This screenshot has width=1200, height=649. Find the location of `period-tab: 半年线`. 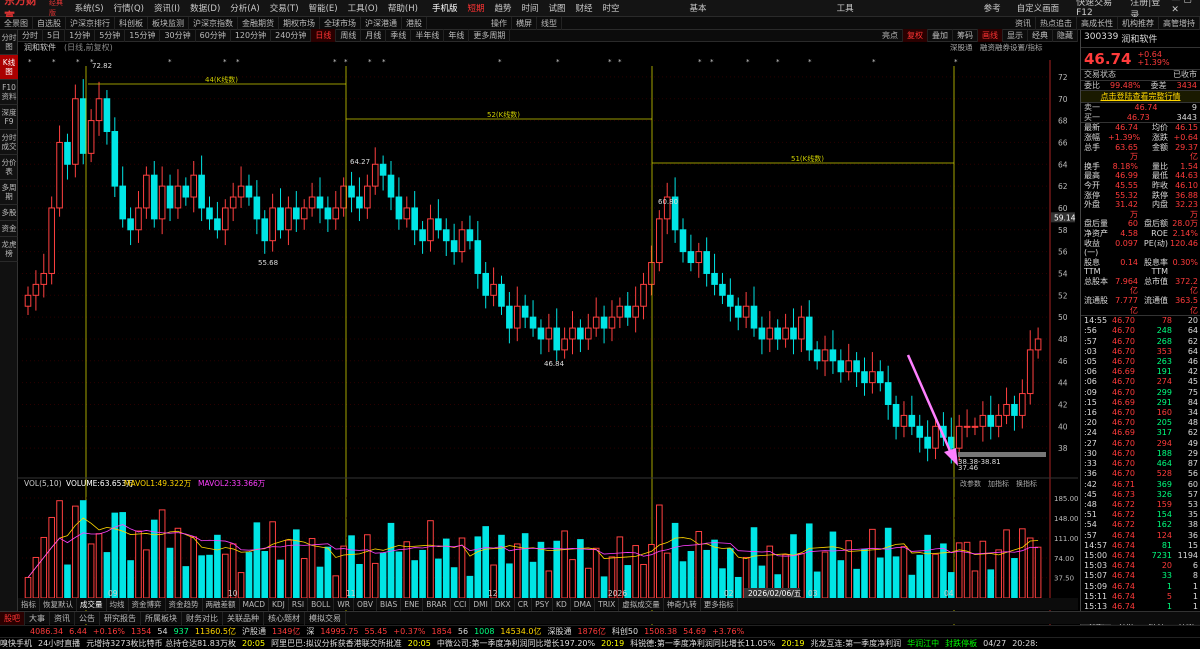

period-tab: 半年线 is located at coordinates (428, 35).